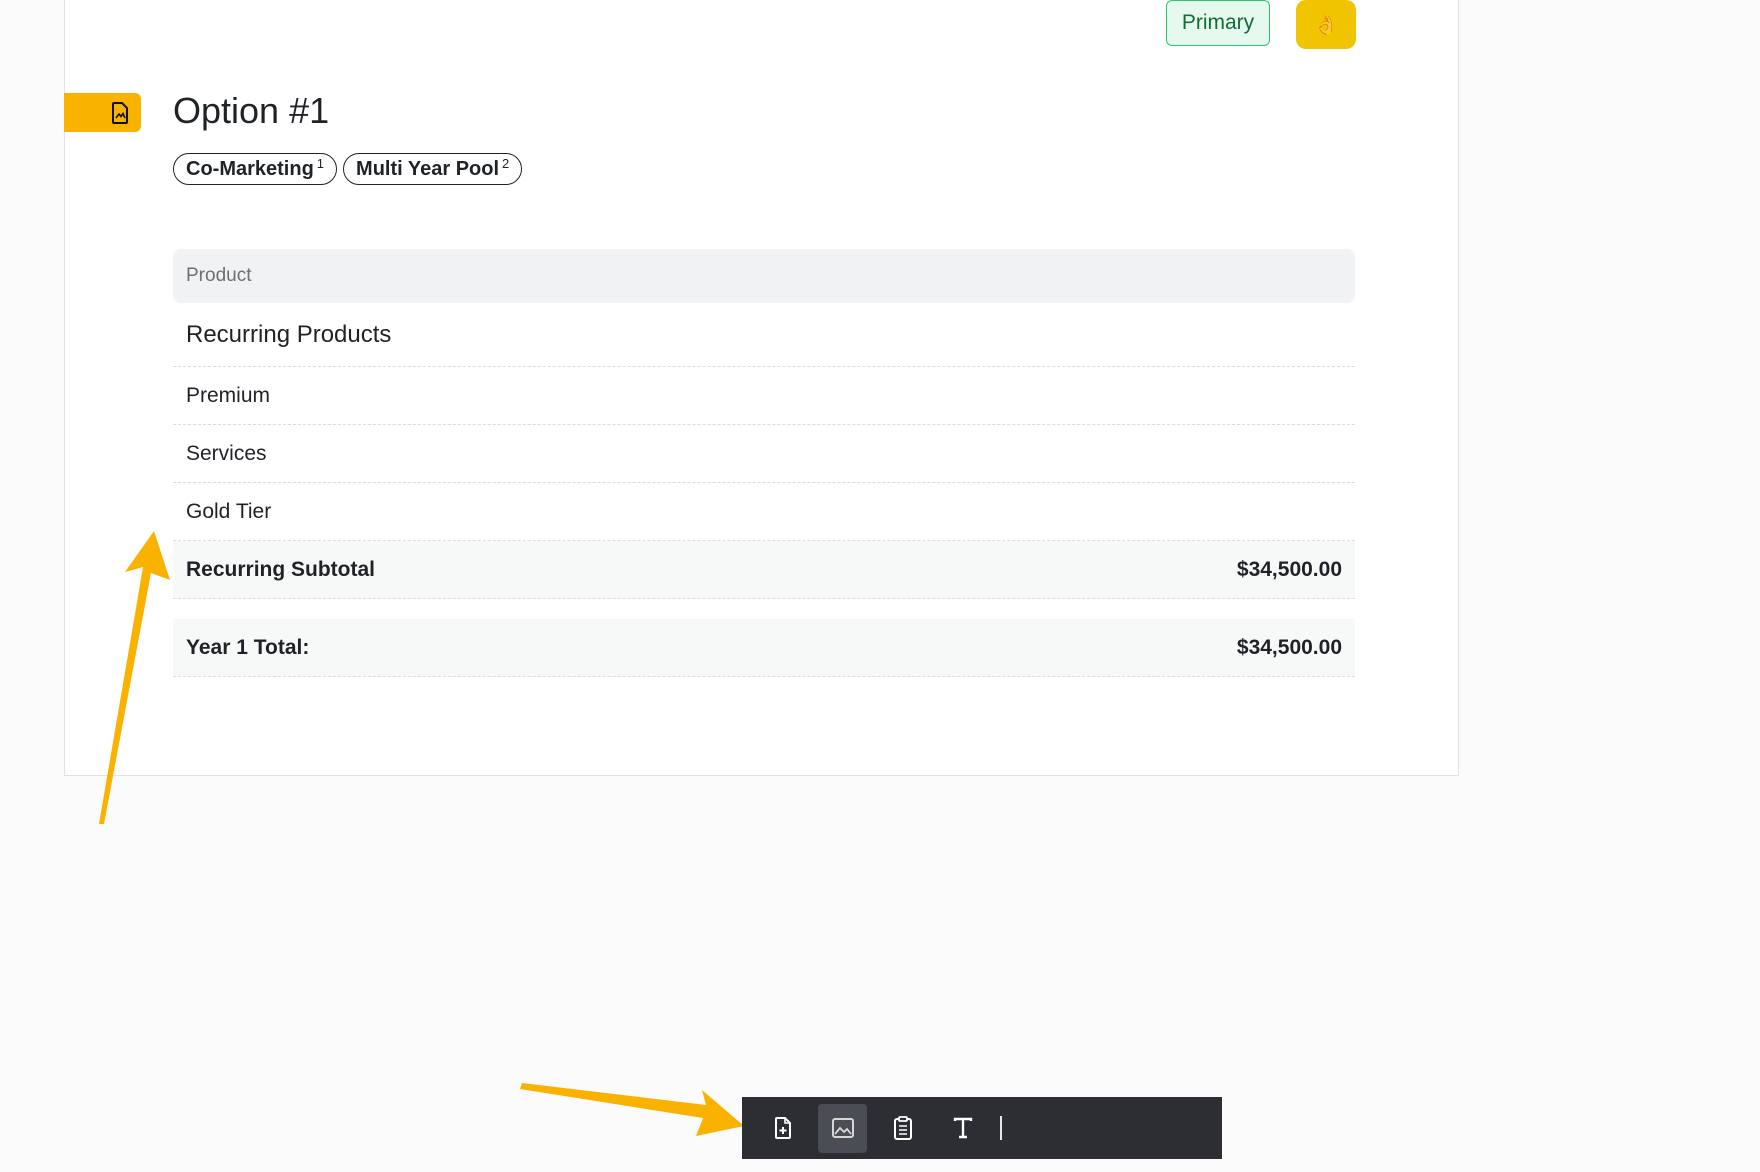  What do you see at coordinates (248, 647) in the screenshot?
I see `total-label: Year 1 Total:` at bounding box center [248, 647].